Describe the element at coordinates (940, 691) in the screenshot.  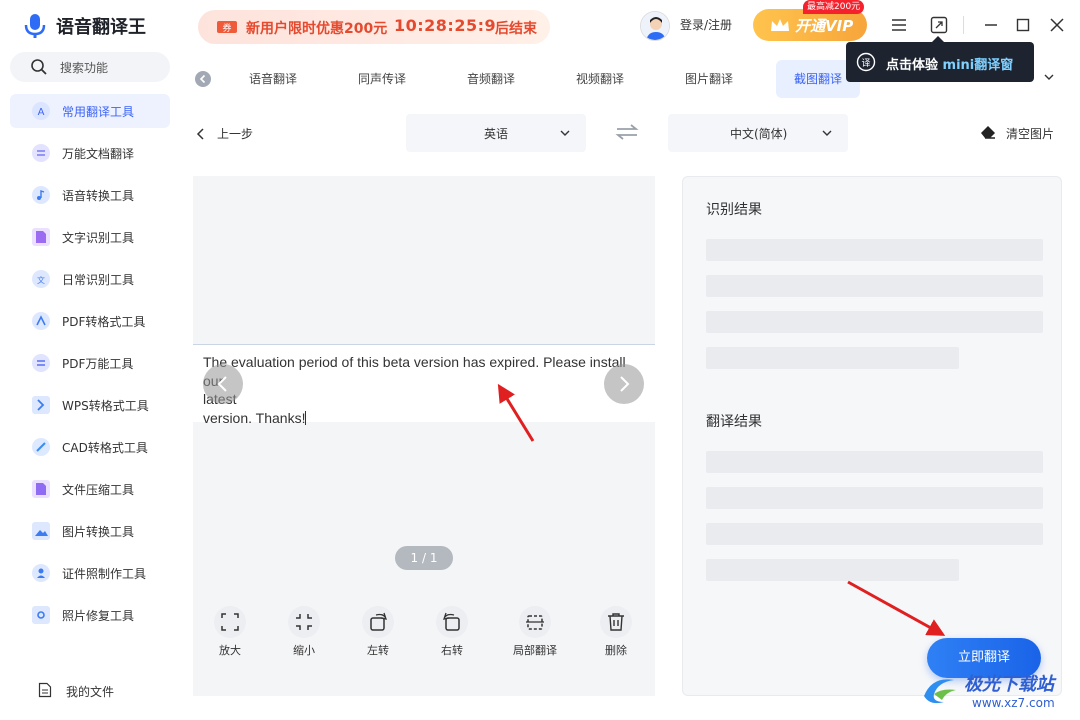
I see `swirl-logo-icon` at that location.